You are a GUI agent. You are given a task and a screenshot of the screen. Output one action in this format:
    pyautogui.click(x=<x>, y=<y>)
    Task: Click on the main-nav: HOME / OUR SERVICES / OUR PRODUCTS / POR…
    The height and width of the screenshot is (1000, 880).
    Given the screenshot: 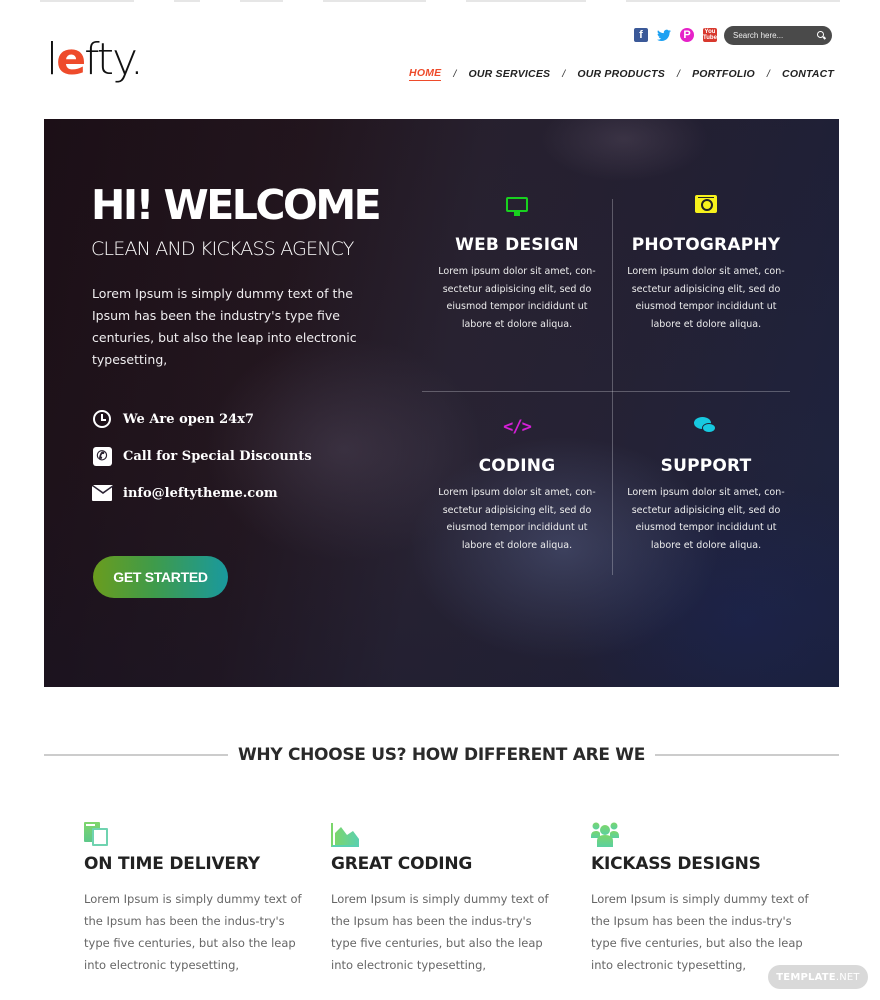 What is the action you would take?
    pyautogui.click(x=621, y=74)
    